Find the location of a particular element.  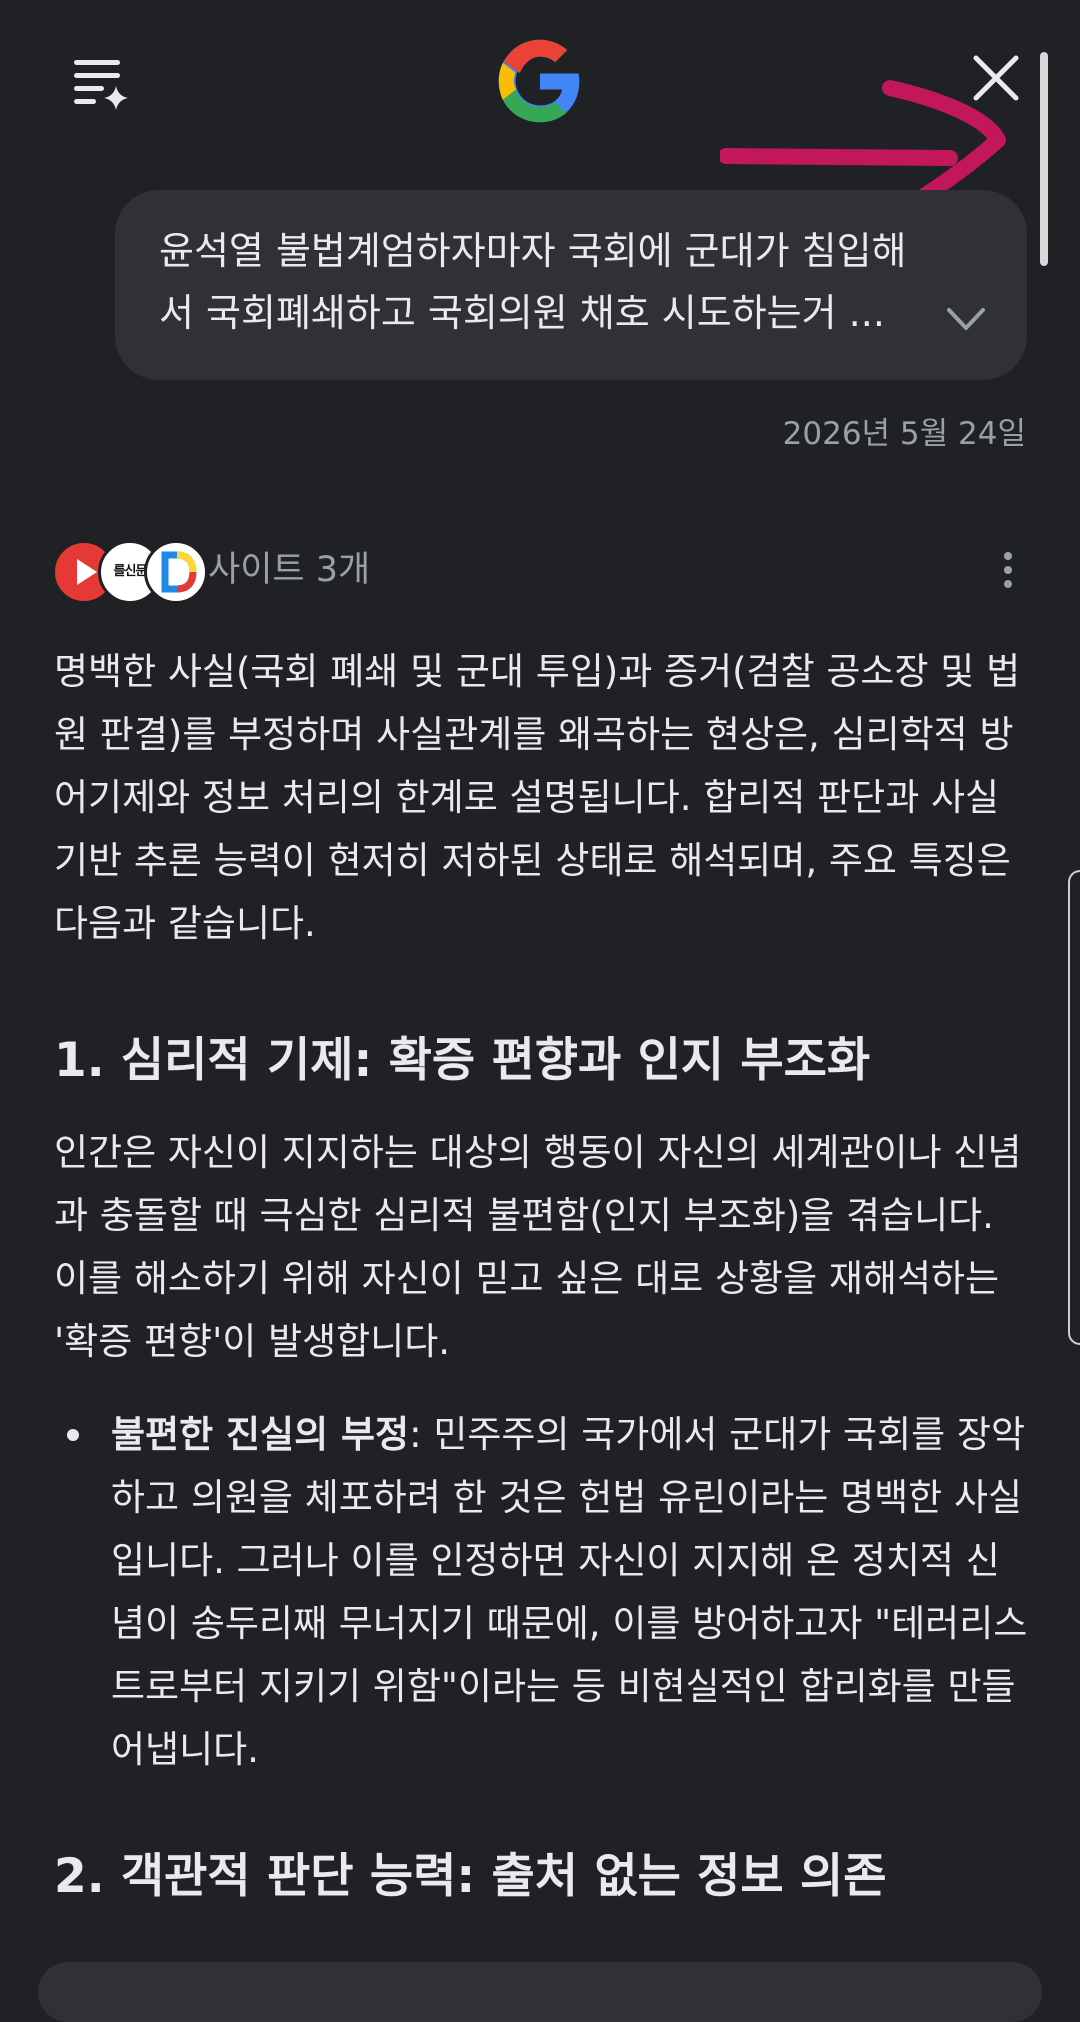

google-g-icon is located at coordinates (540, 81).